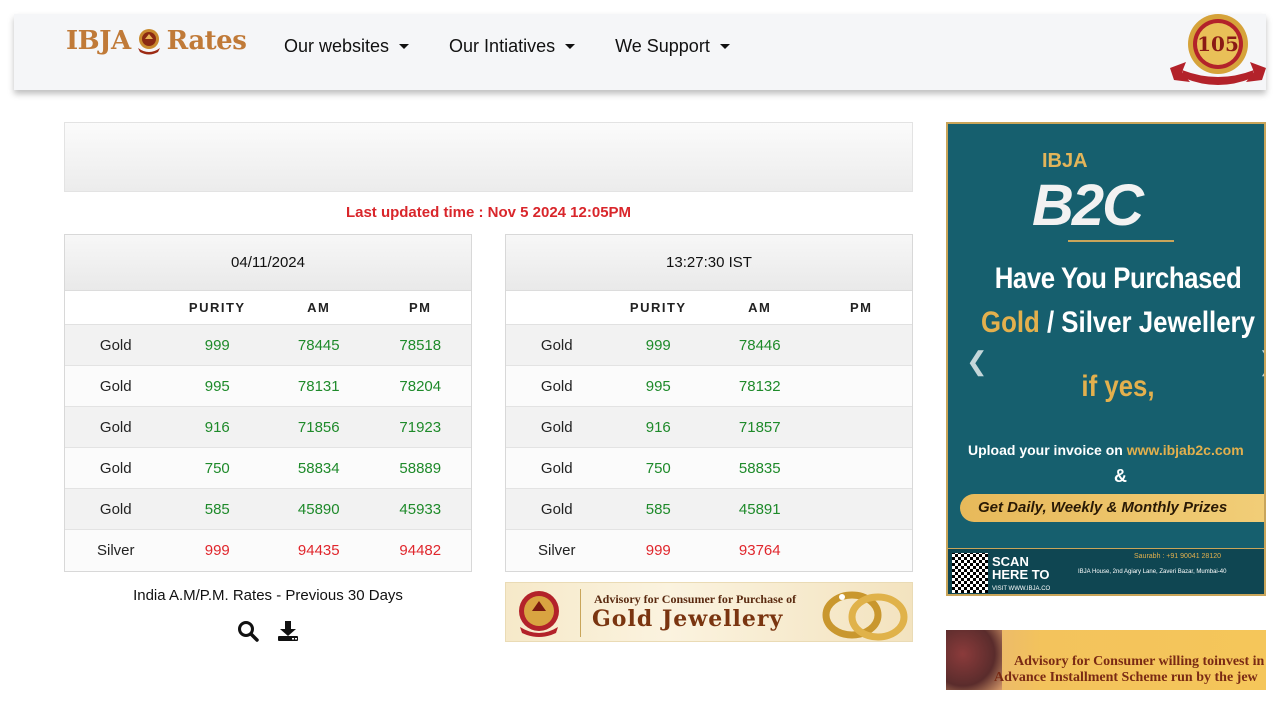 This screenshot has width=1280, height=720. Describe the element at coordinates (420, 550) in the screenshot. I see `cell-pm-rate: 94482` at that location.